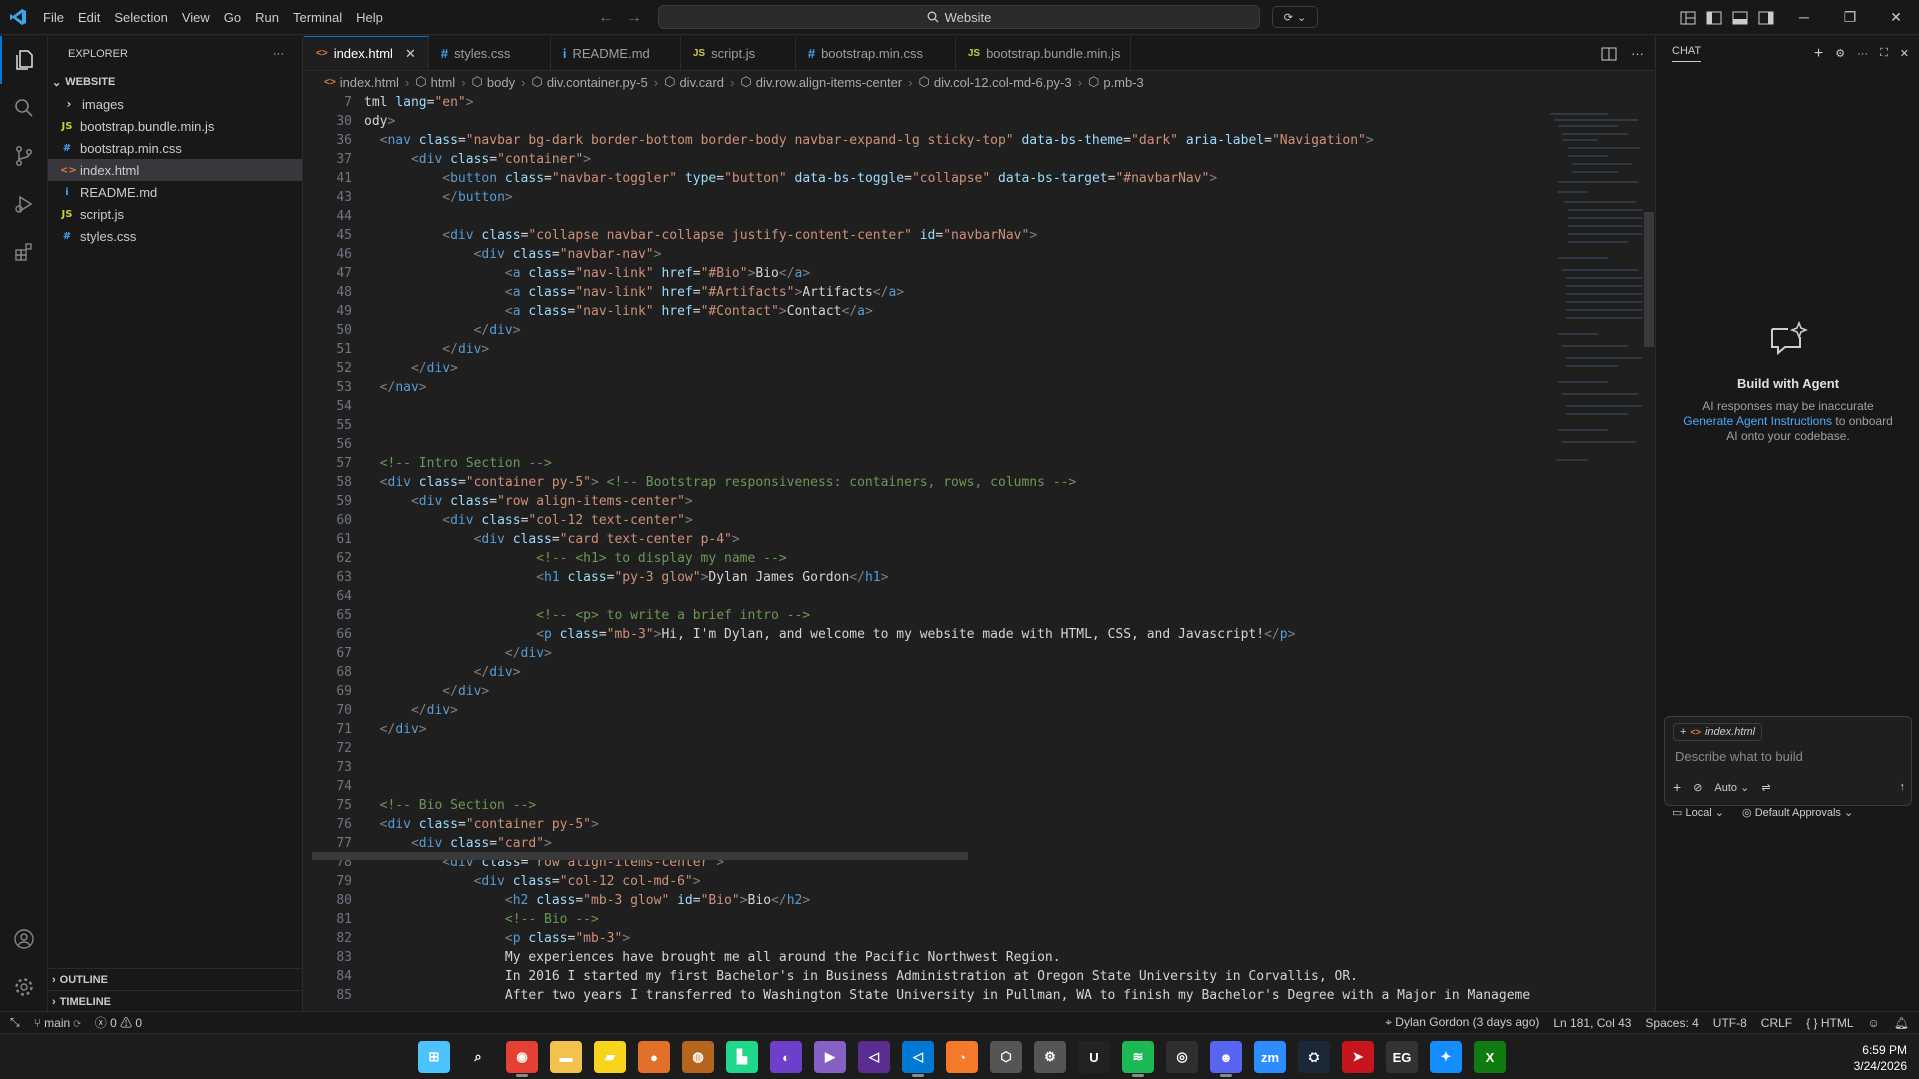 This screenshot has height=1079, width=1919. Describe the element at coordinates (1123, 82) in the screenshot. I see `breadcrumb-item: p.mb-3` at that location.